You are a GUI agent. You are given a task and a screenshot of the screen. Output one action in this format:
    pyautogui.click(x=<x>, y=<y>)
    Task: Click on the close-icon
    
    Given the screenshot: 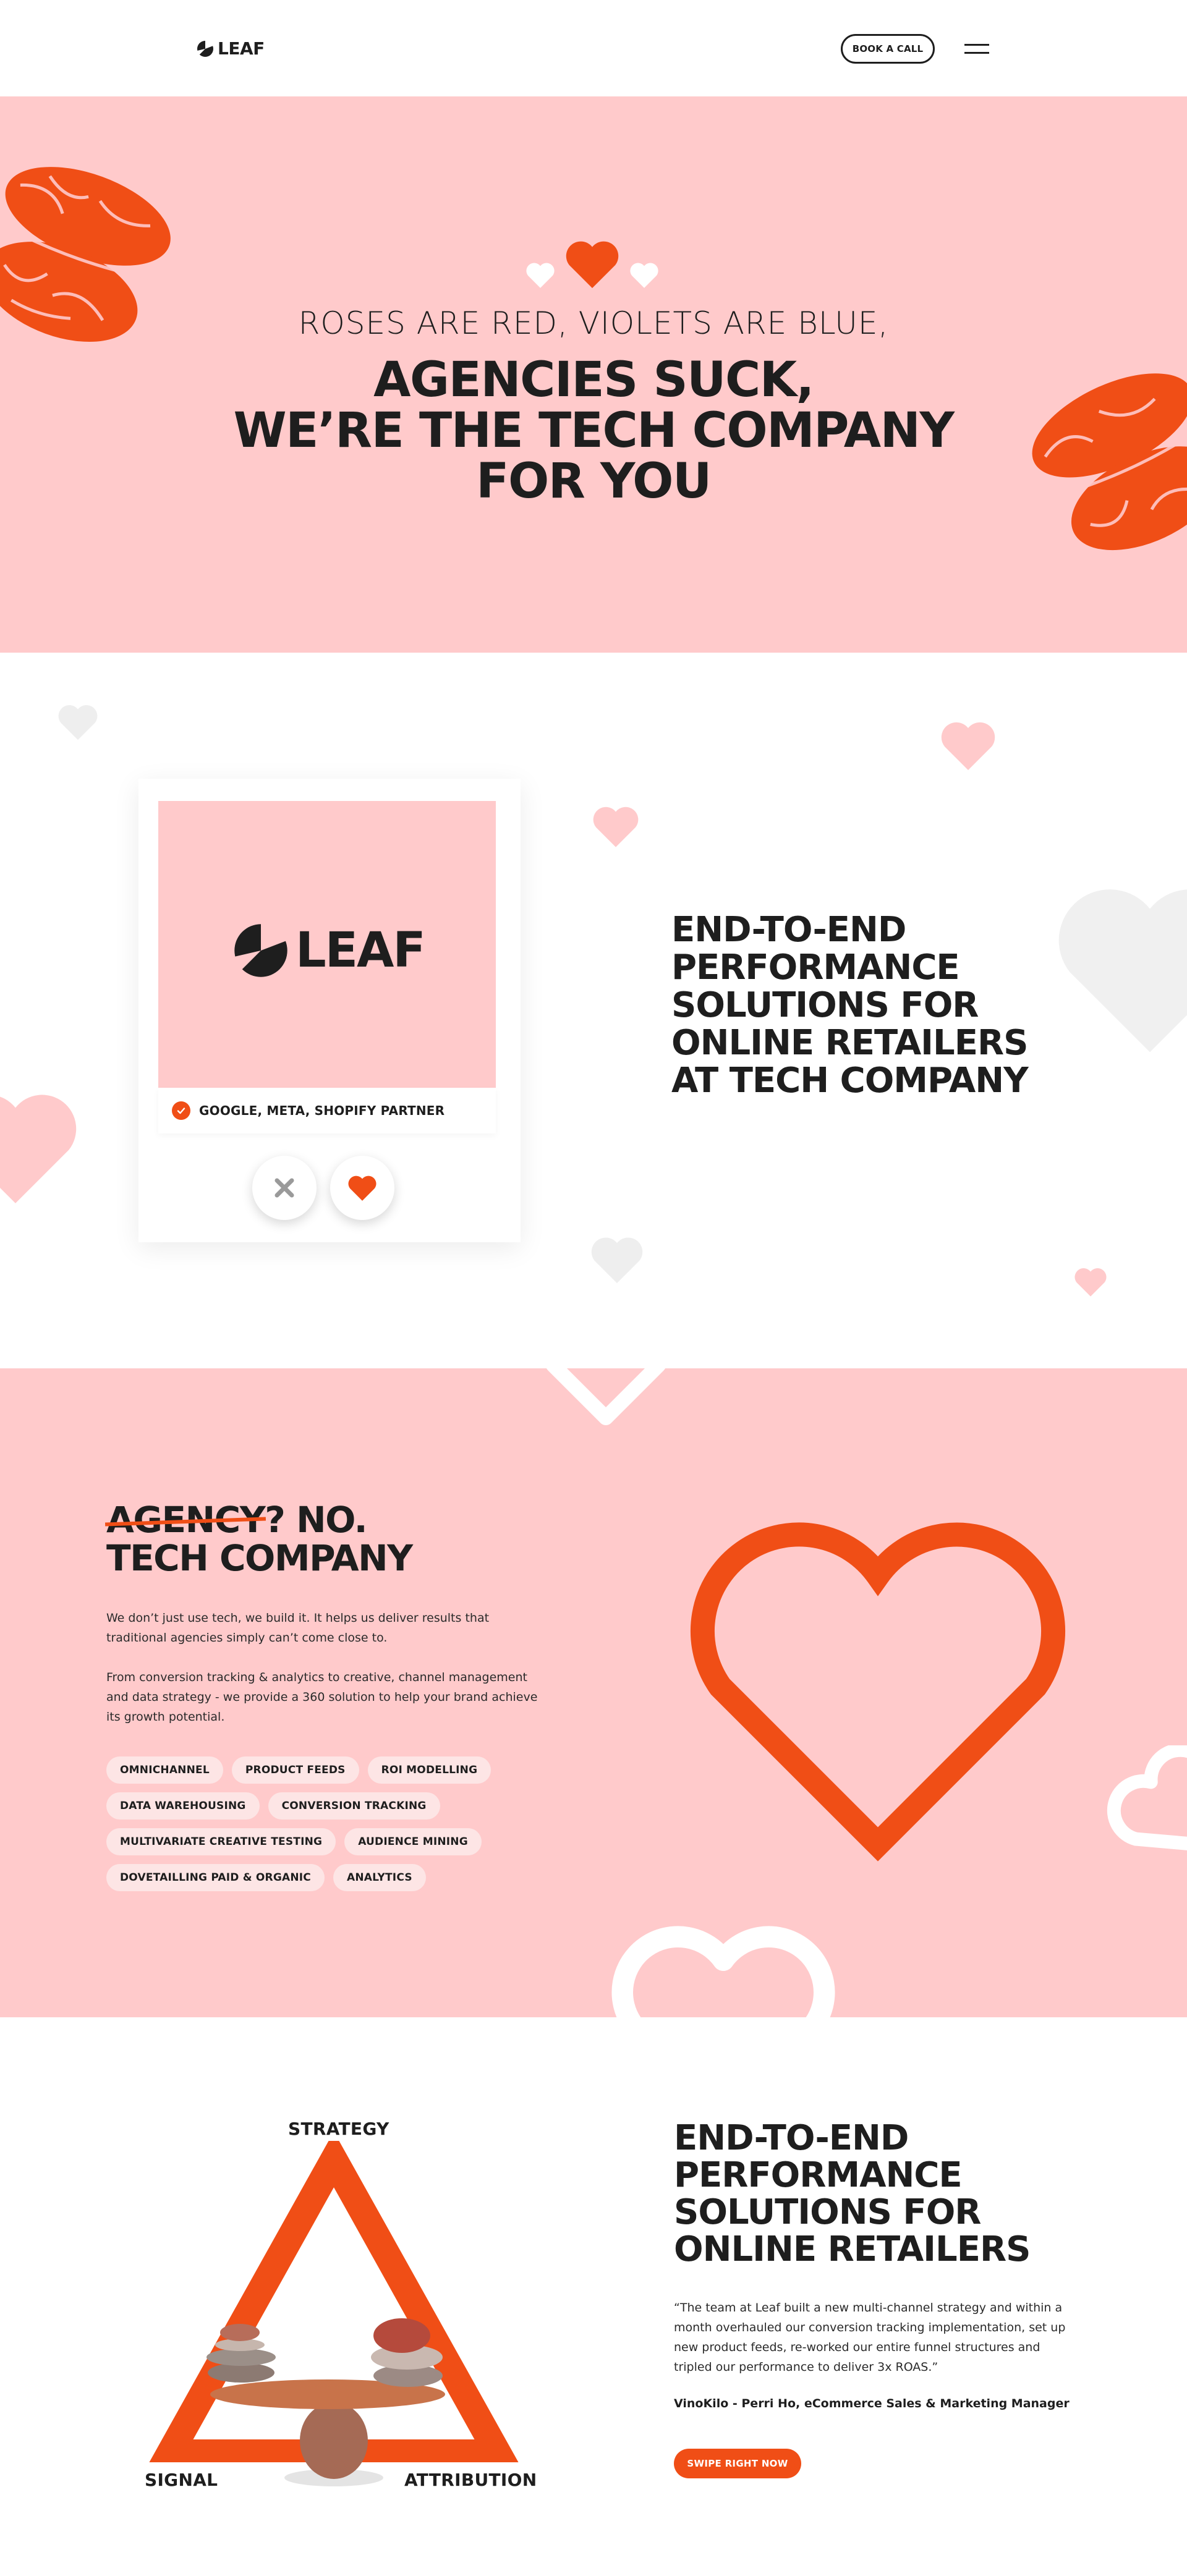 What is the action you would take?
    pyautogui.click(x=284, y=1188)
    